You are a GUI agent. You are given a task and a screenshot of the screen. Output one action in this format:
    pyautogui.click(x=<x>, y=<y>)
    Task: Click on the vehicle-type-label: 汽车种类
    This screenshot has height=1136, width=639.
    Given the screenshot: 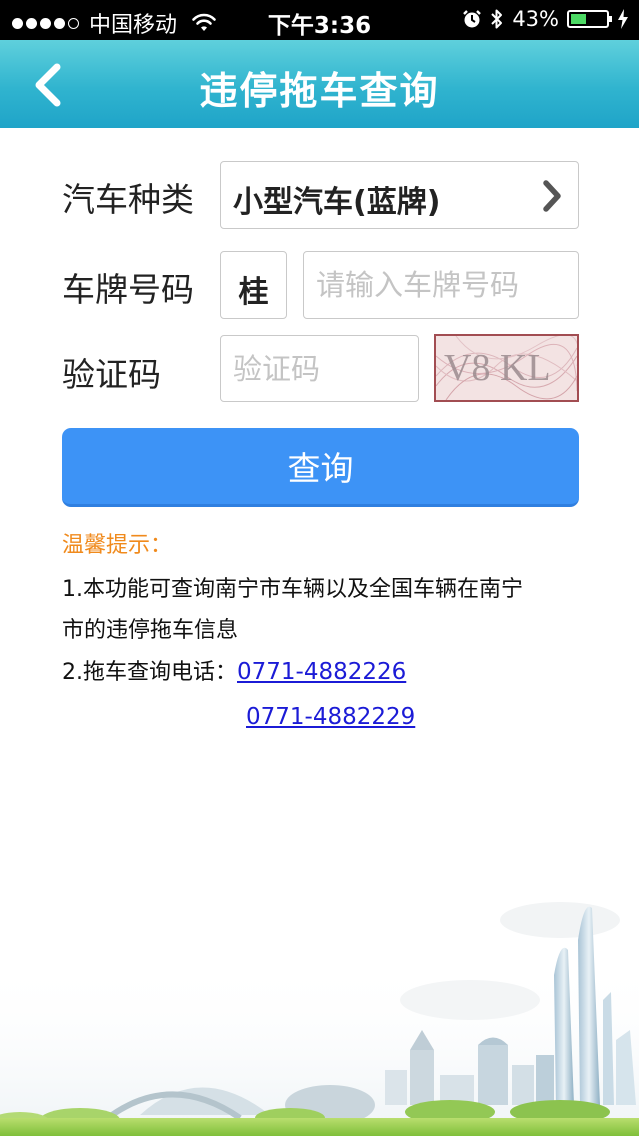 What is the action you would take?
    pyautogui.click(x=128, y=199)
    